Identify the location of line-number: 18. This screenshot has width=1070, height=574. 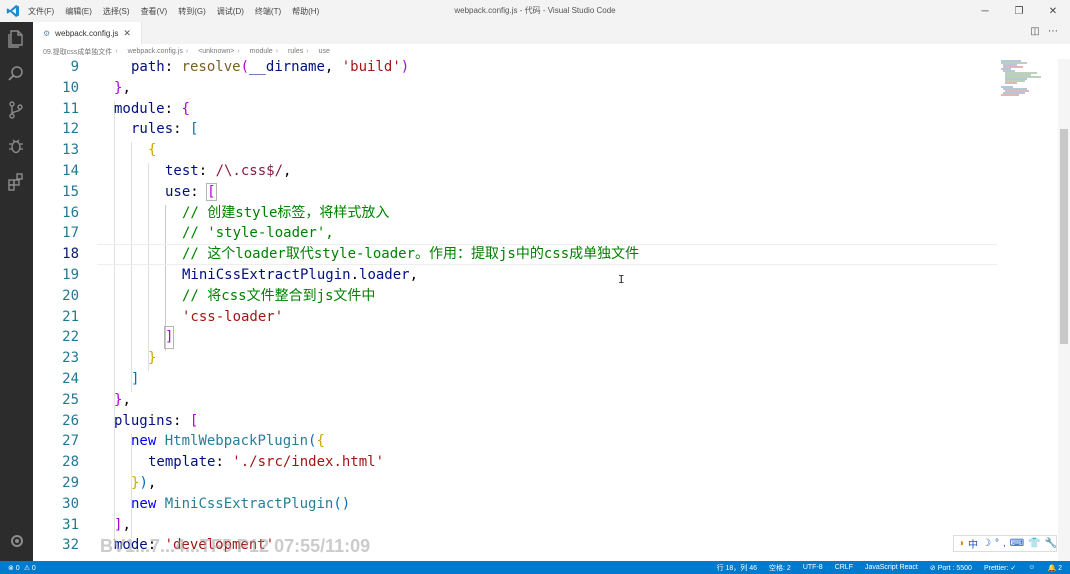
(70, 254).